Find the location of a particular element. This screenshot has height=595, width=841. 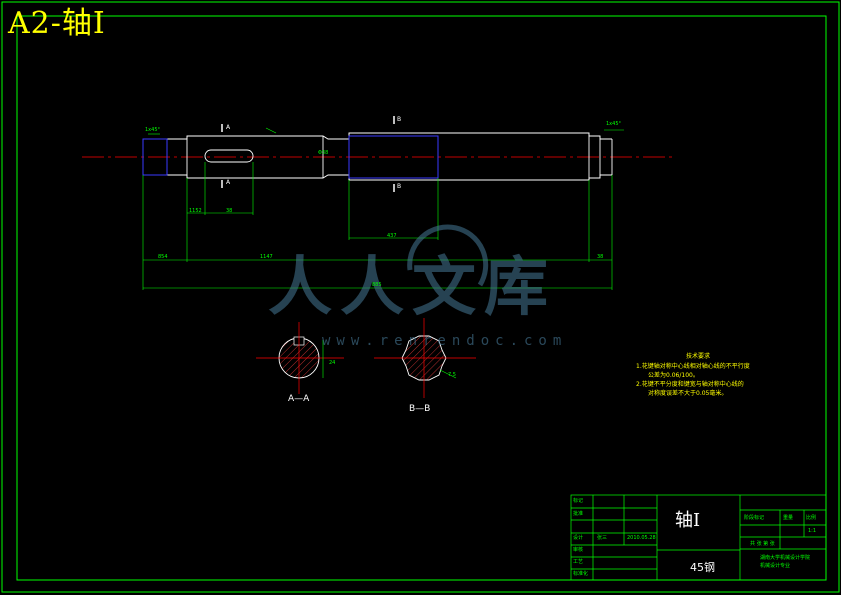

title-block-dept: 机械设计专业 is located at coordinates (775, 566).